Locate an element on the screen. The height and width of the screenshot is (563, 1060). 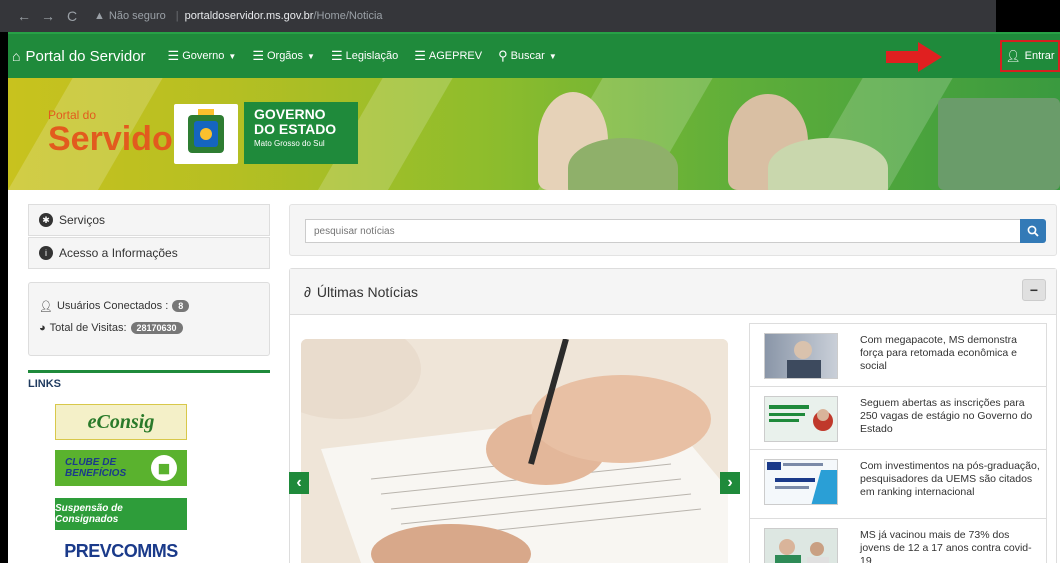
link-econsig: eConsig is located at coordinates (121, 422).